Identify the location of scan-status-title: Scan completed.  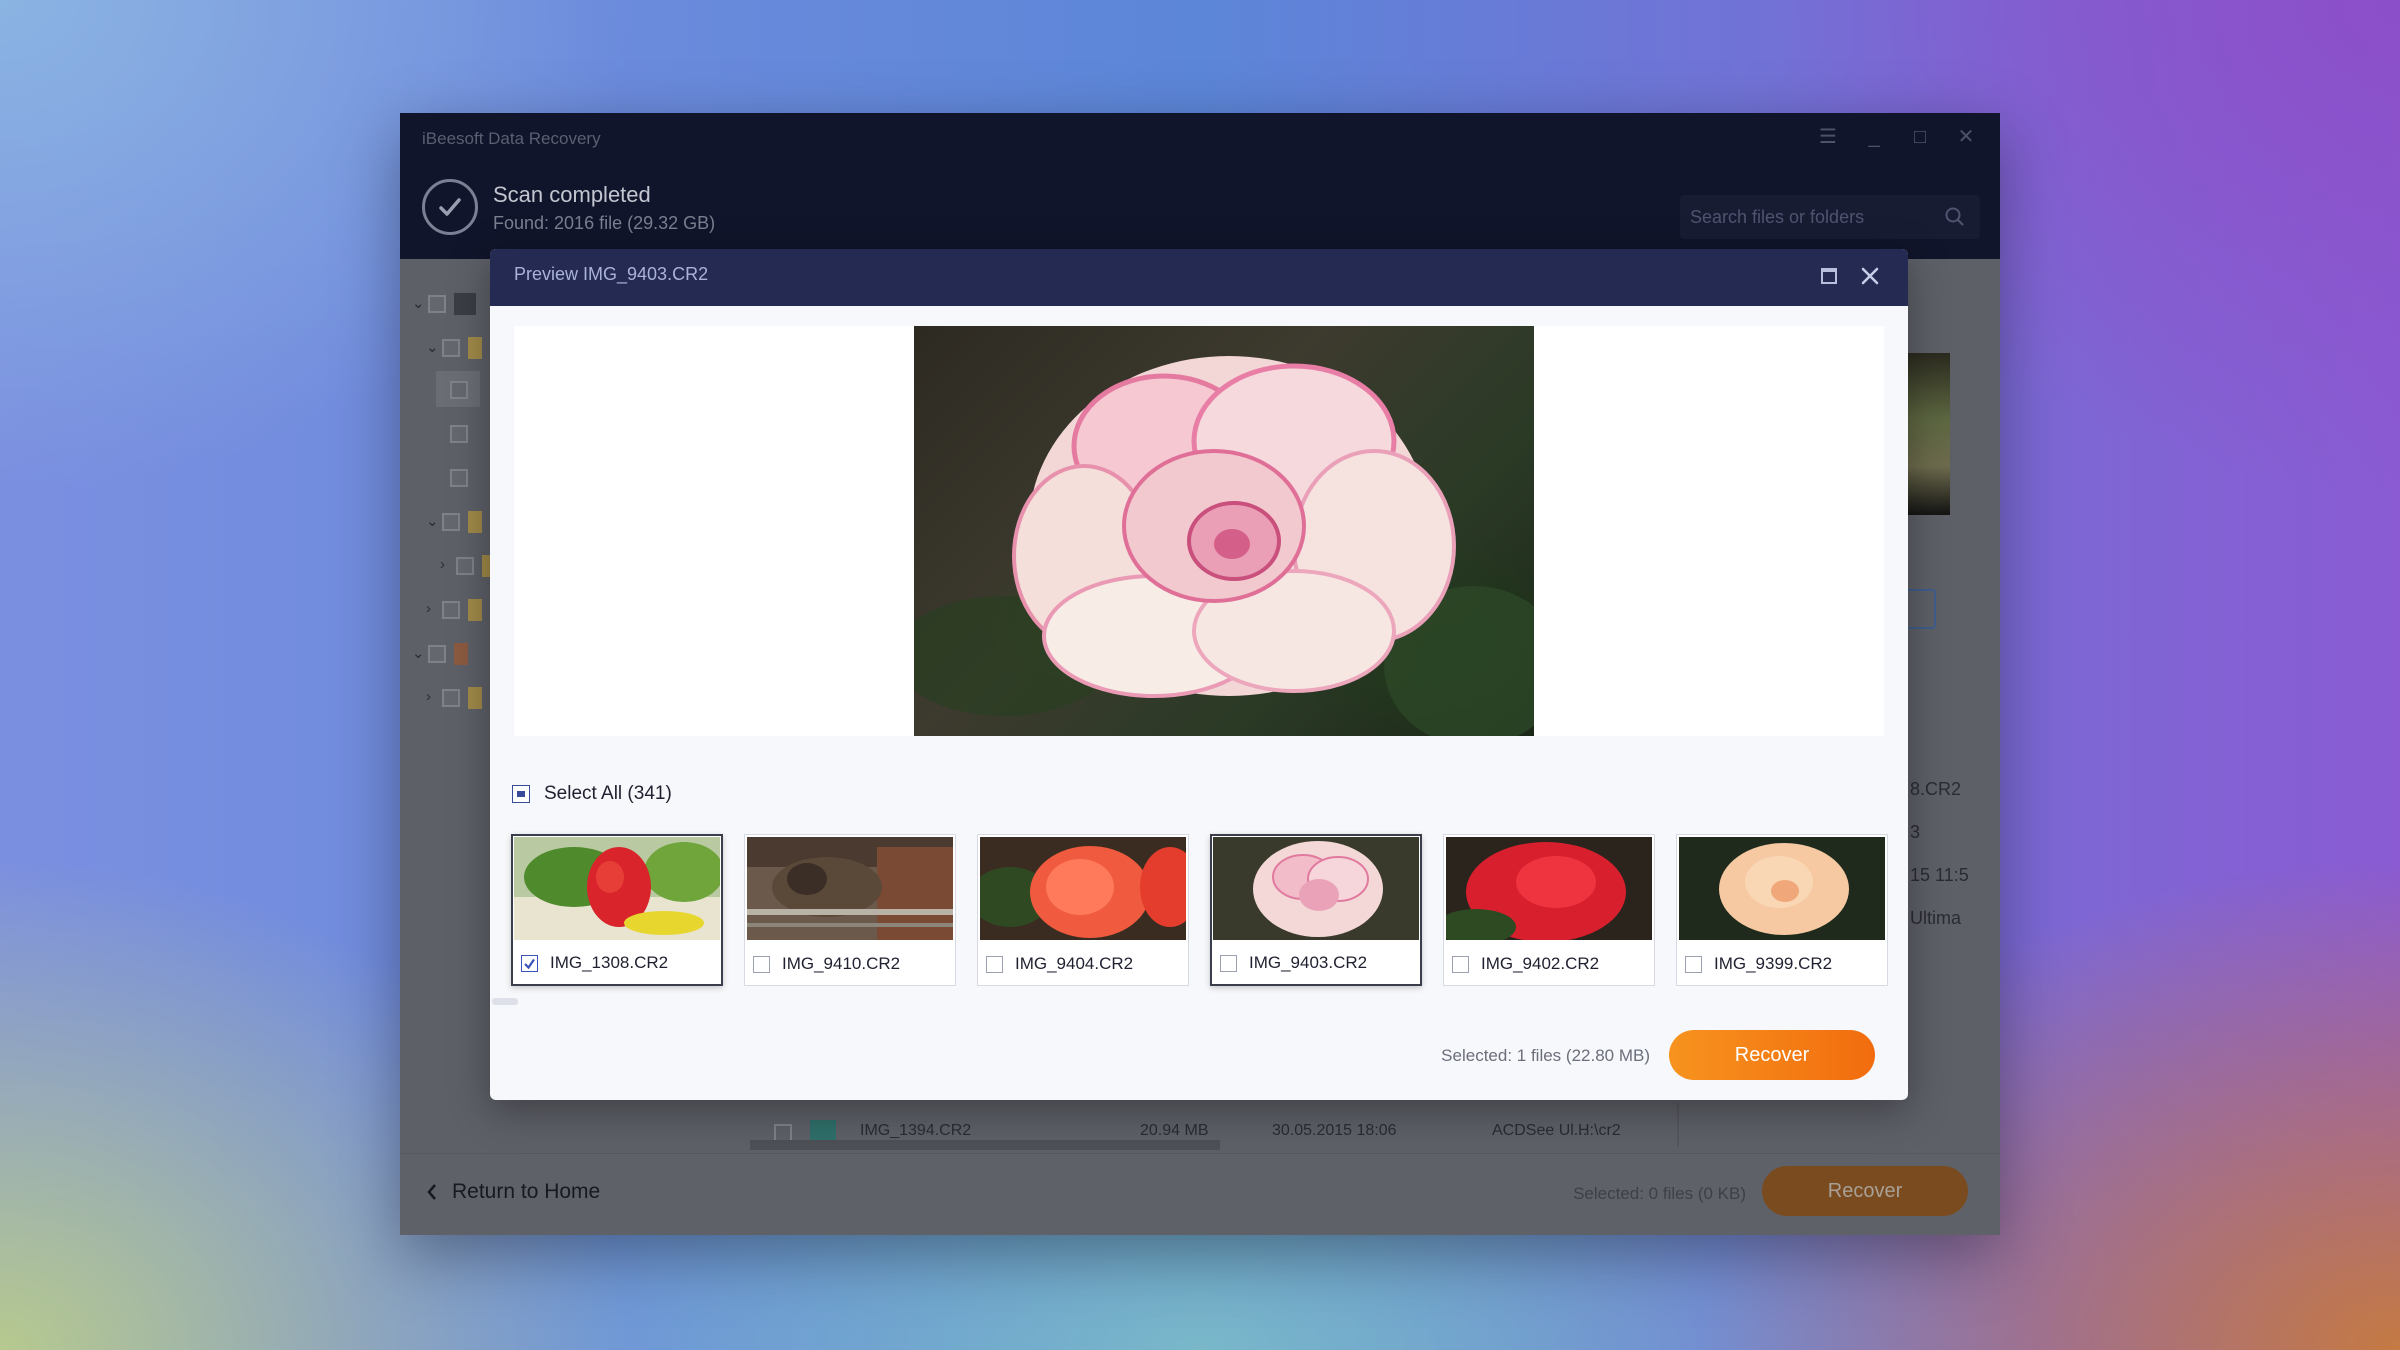
(572, 194).